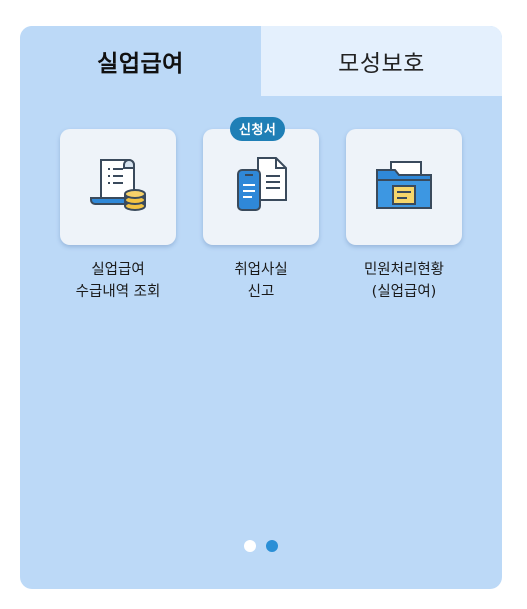  Describe the element at coordinates (258, 129) in the screenshot. I see `application-badge: 신청서` at that location.